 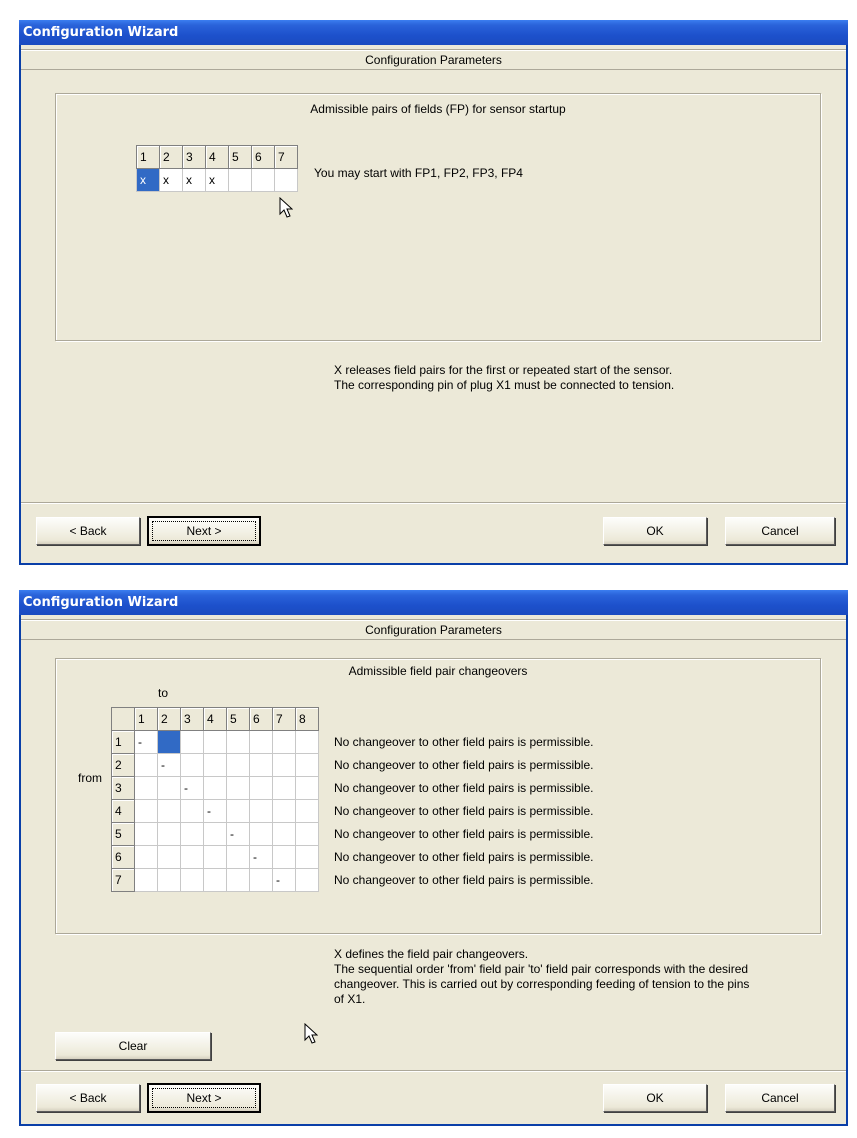 What do you see at coordinates (133, 1046) in the screenshot?
I see `clear-button: Clear` at bounding box center [133, 1046].